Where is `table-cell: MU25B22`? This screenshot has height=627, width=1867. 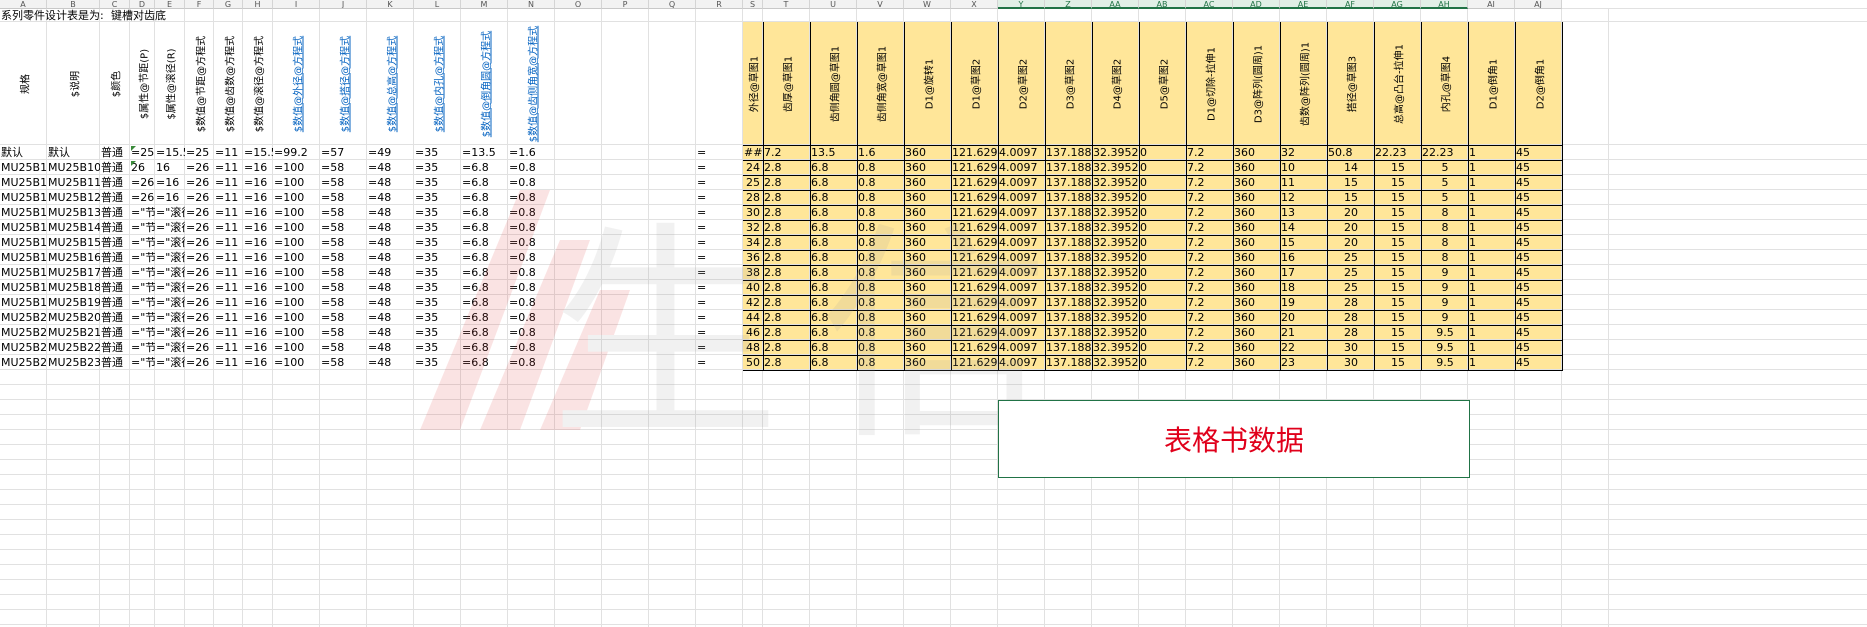
table-cell: MU25B22 is located at coordinates (73, 347).